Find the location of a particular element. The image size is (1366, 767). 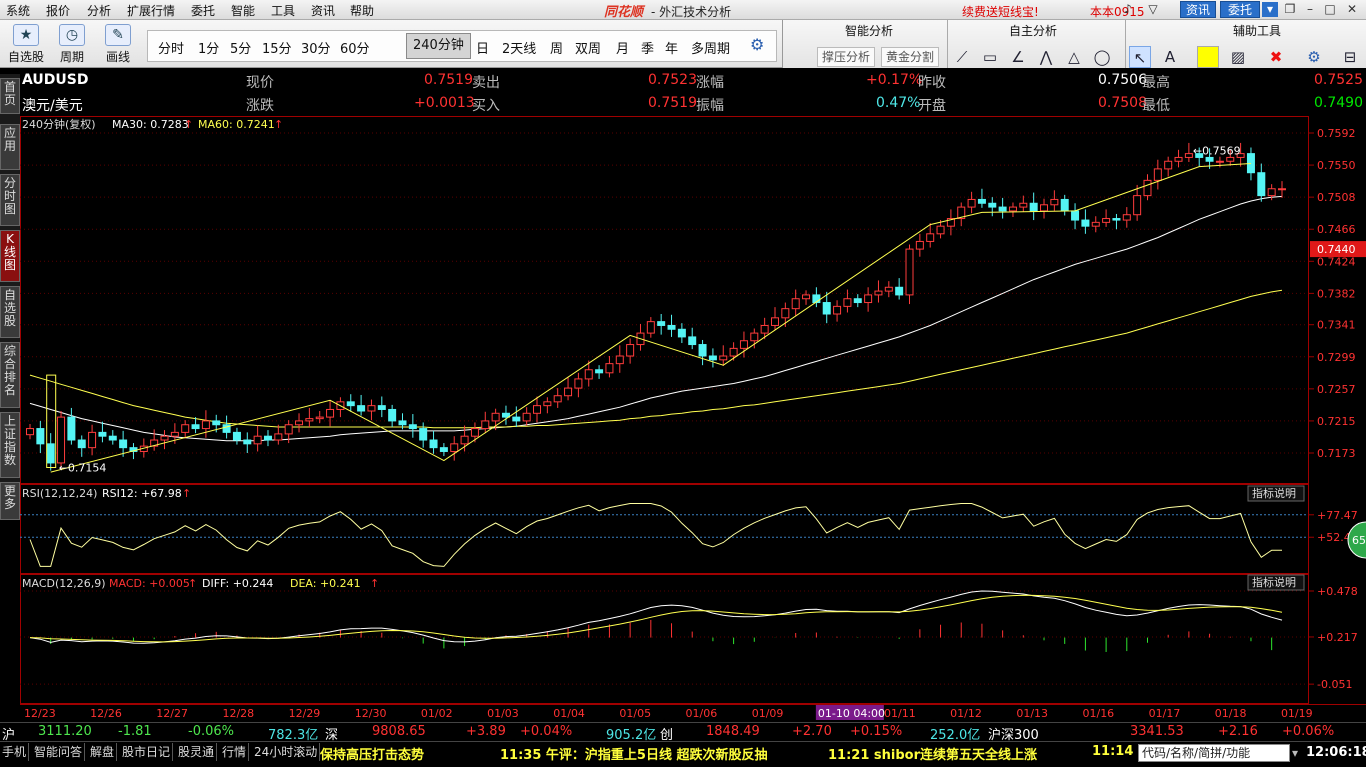

bell-icon: ♪ is located at coordinates (1128, 9).